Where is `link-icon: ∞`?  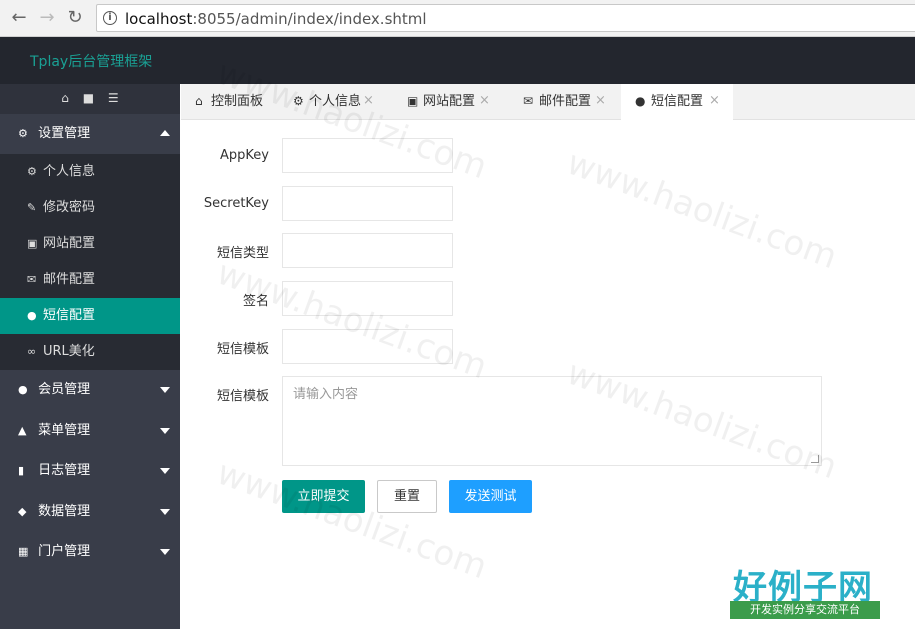
link-icon: ∞ is located at coordinates (32, 351).